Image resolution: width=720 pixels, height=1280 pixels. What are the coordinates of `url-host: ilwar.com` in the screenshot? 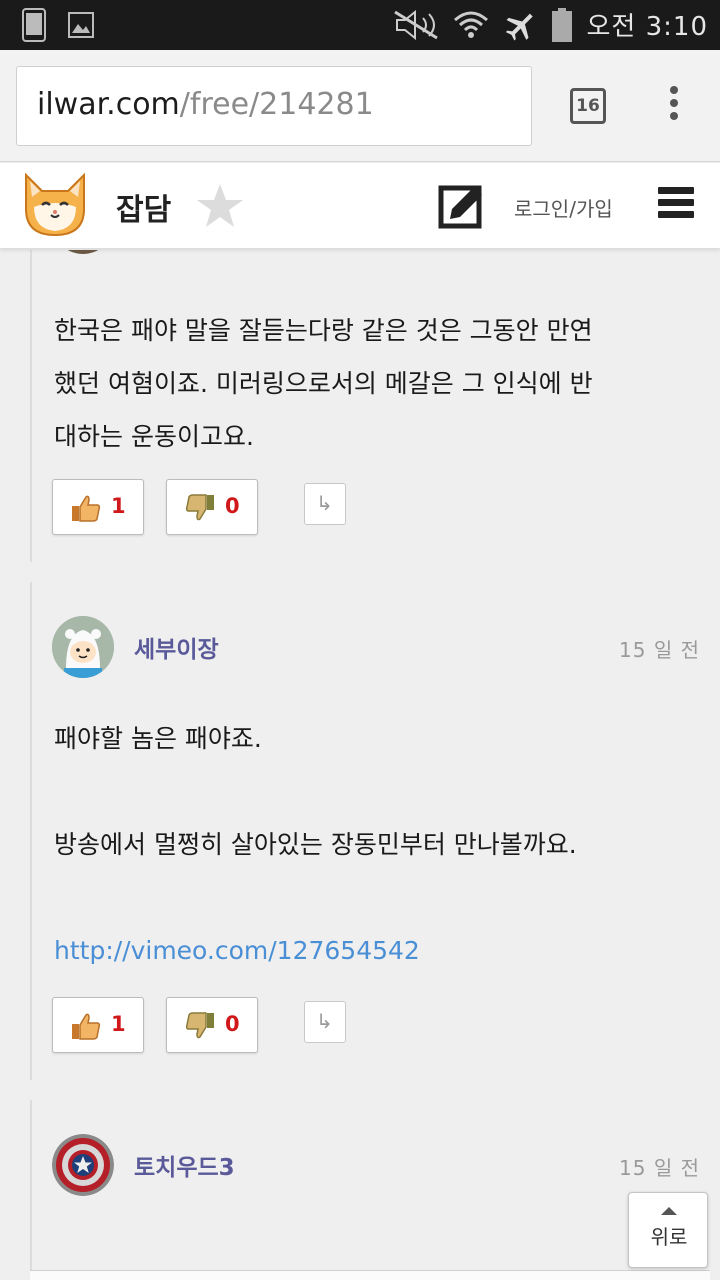 It's located at (108, 104).